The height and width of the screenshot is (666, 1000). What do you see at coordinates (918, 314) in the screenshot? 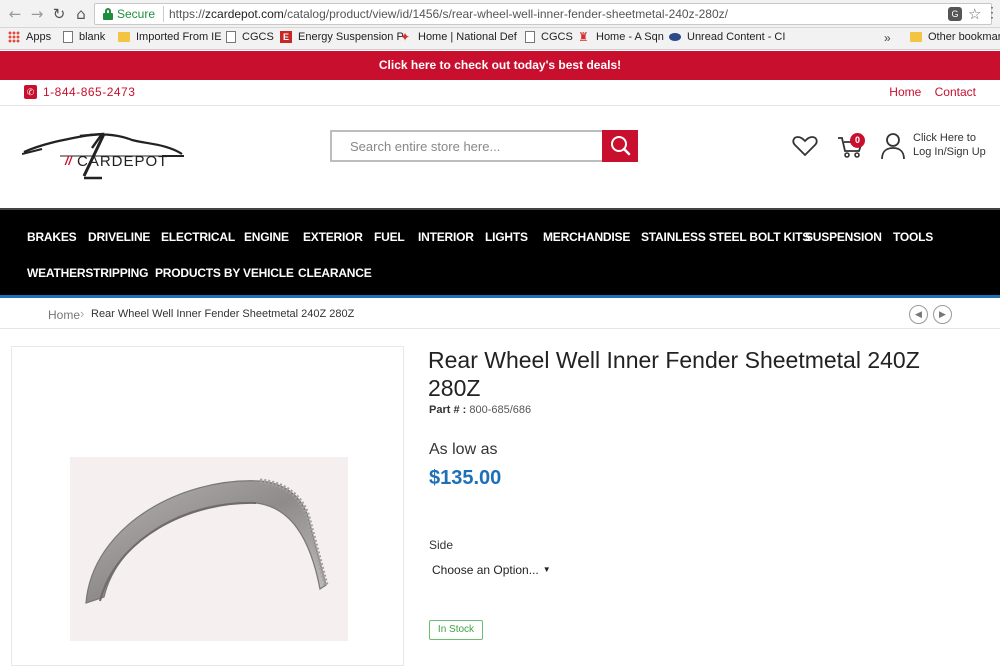
I see `prev-product-icon: ◀` at bounding box center [918, 314].